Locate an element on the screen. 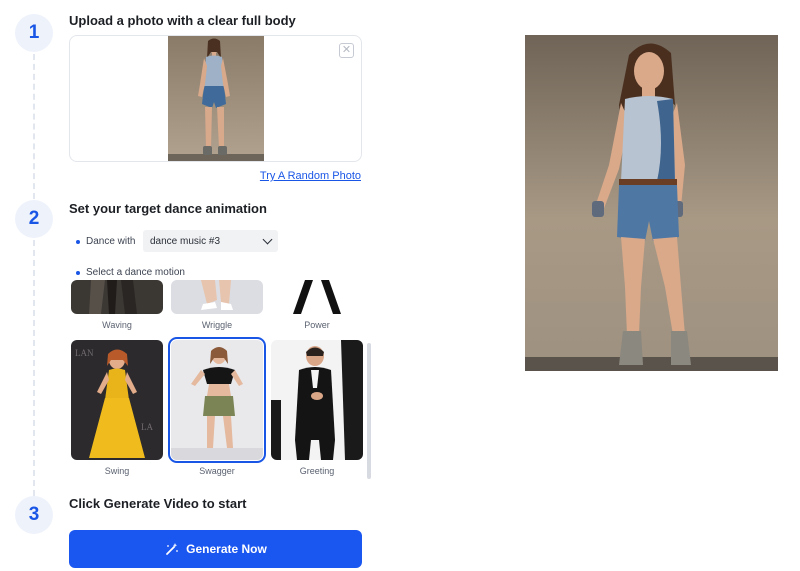 The image size is (800, 571). motion-card-power: Power is located at coordinates (317, 305).